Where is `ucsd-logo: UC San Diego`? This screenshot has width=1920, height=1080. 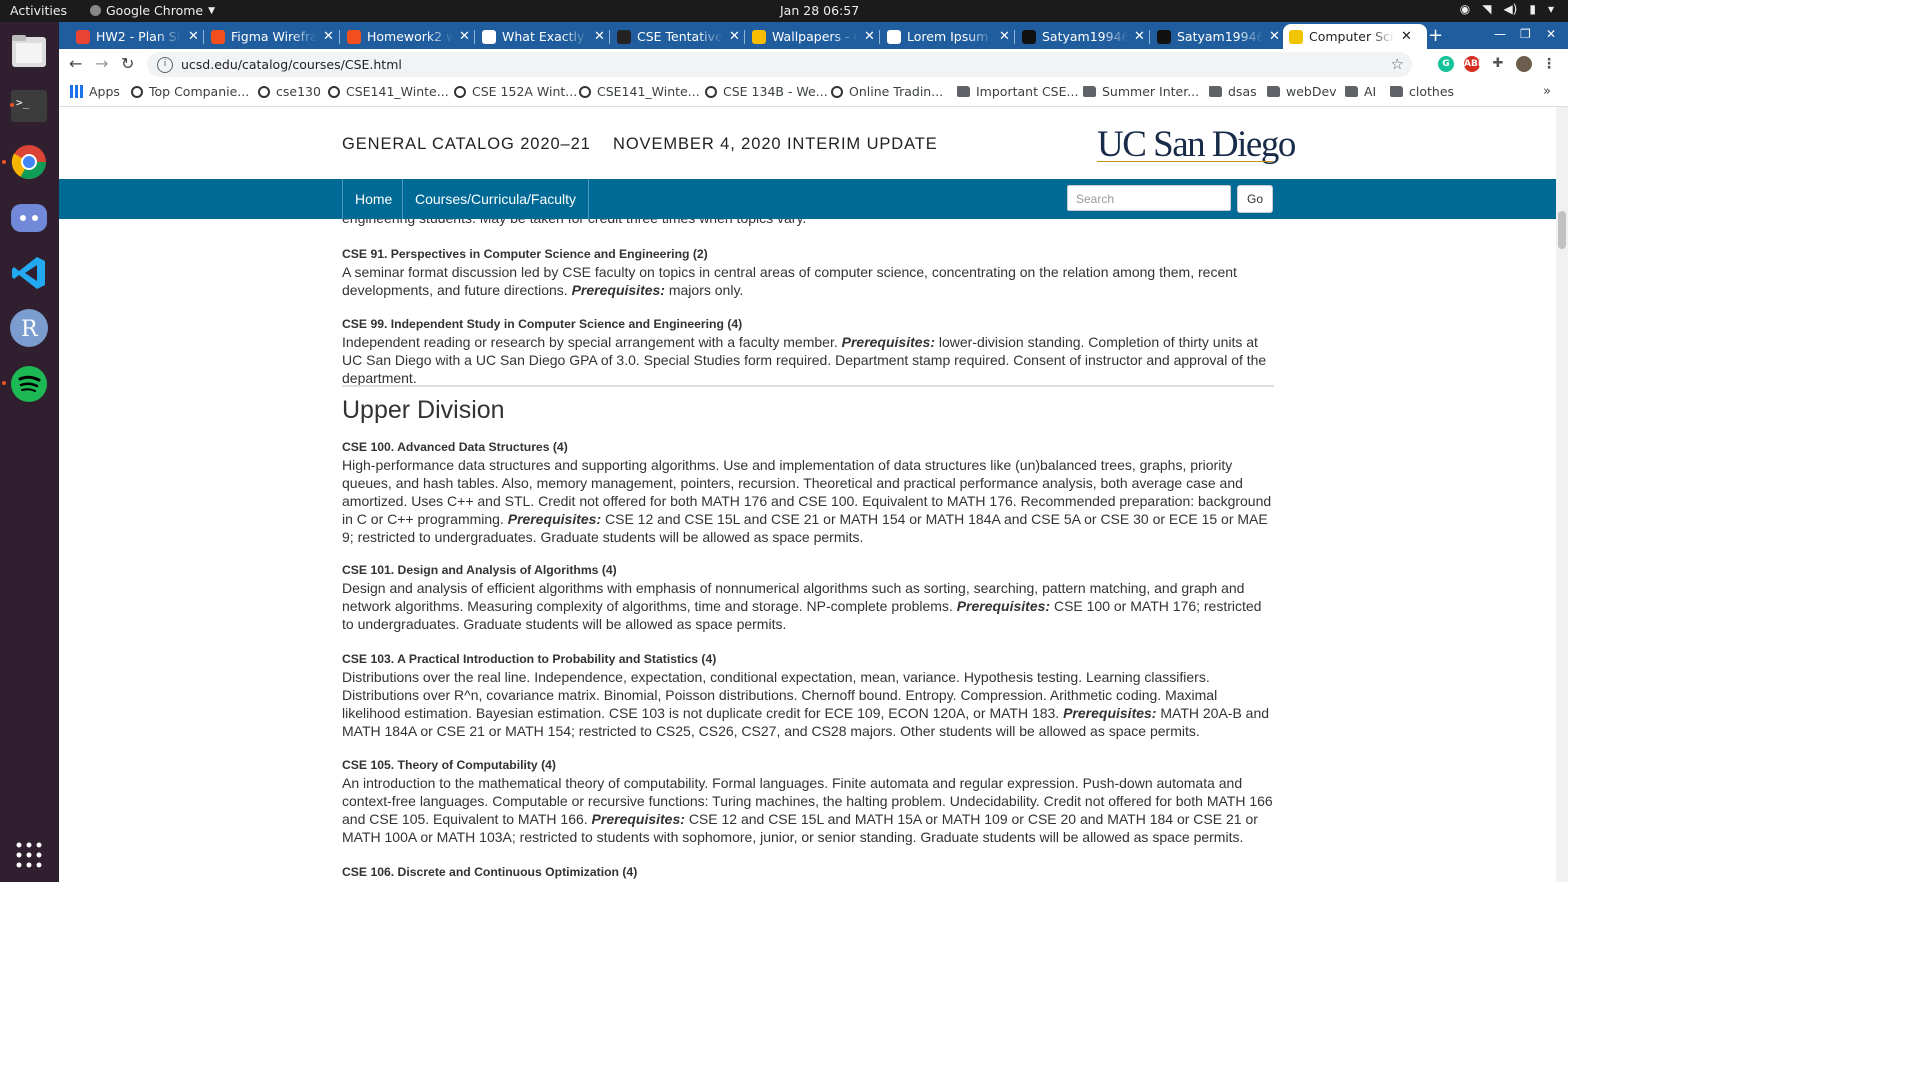 ucsd-logo: UC San Diego is located at coordinates (1196, 144).